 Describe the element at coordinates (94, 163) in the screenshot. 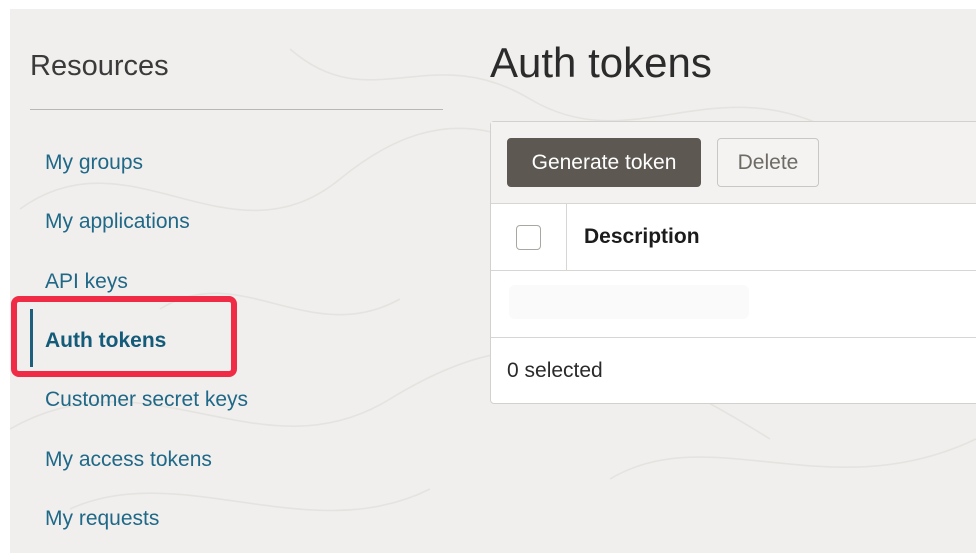

I see `sidebar-item-my-groups: My groups` at that location.